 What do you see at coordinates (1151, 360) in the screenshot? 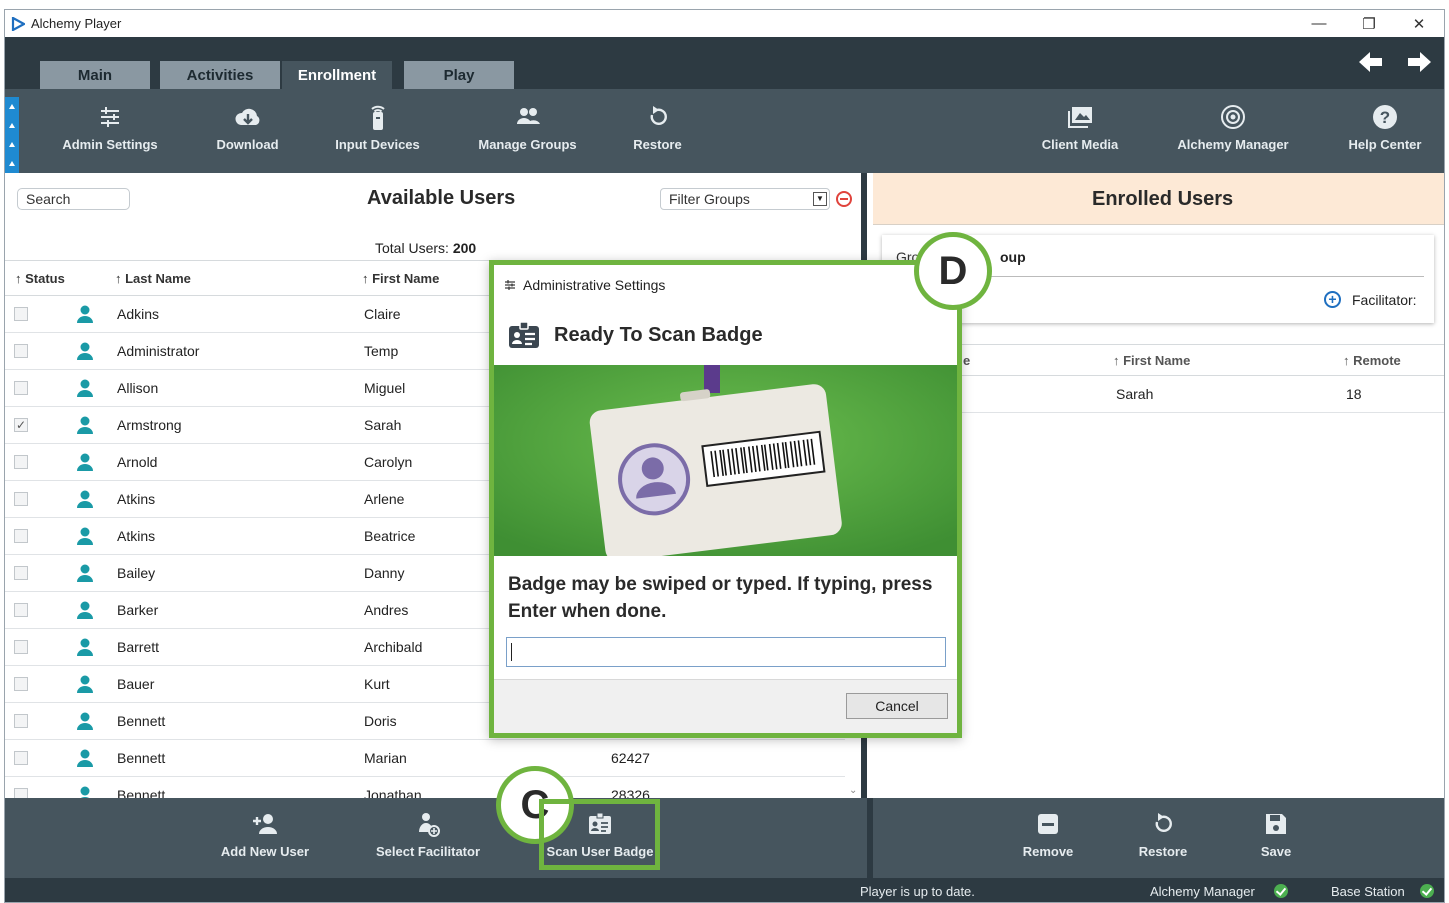
I see `enrolled-first-name-column-header: ↑ First Name` at bounding box center [1151, 360].